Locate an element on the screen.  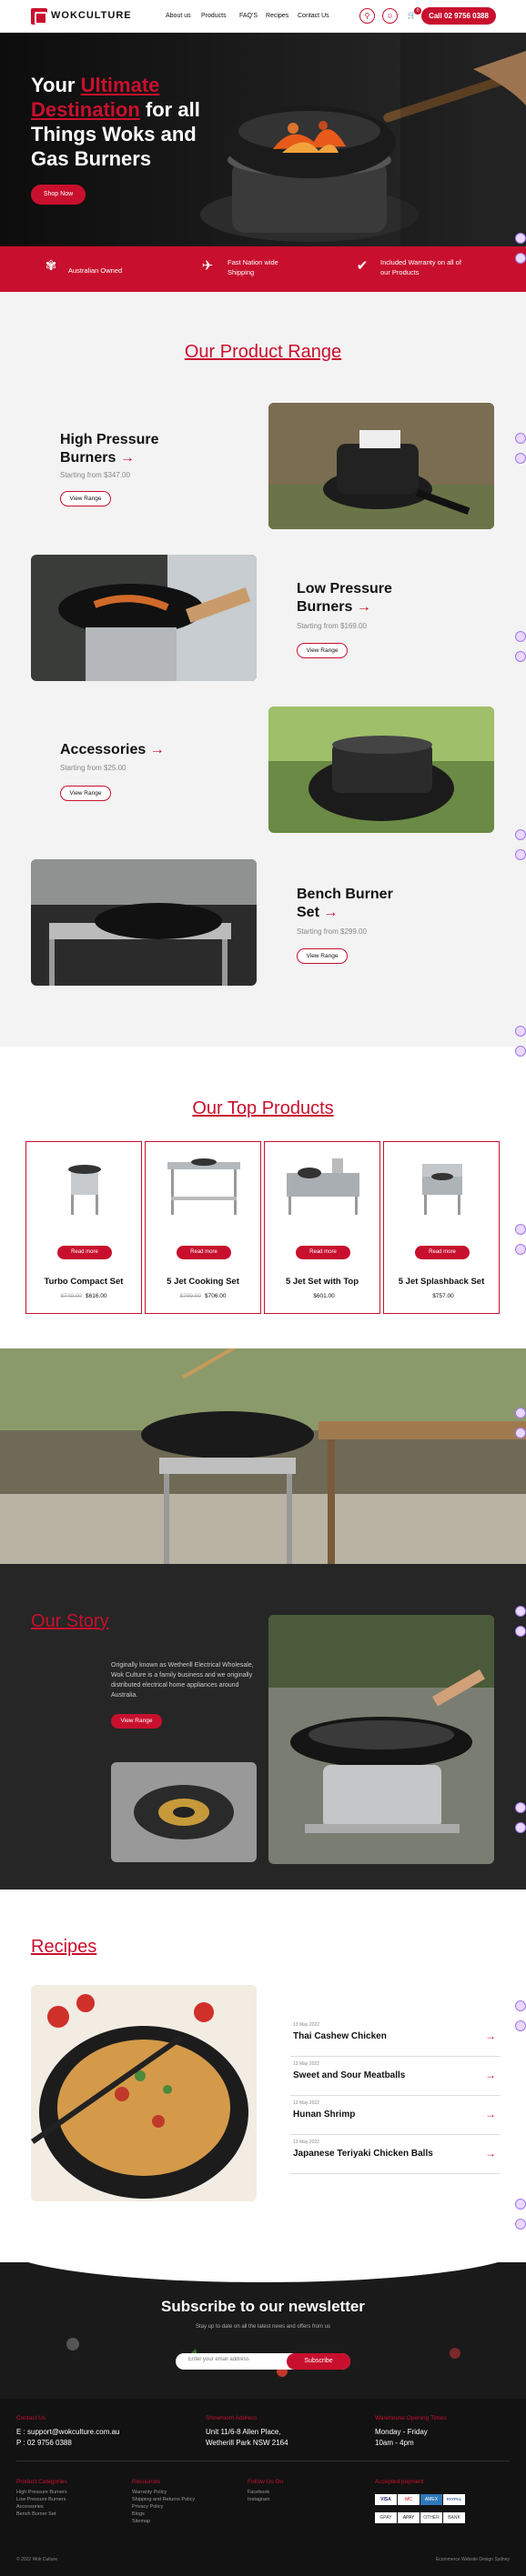
range-title-bench-burner: Bench Burner Set → is located at coordinates (356, 904).